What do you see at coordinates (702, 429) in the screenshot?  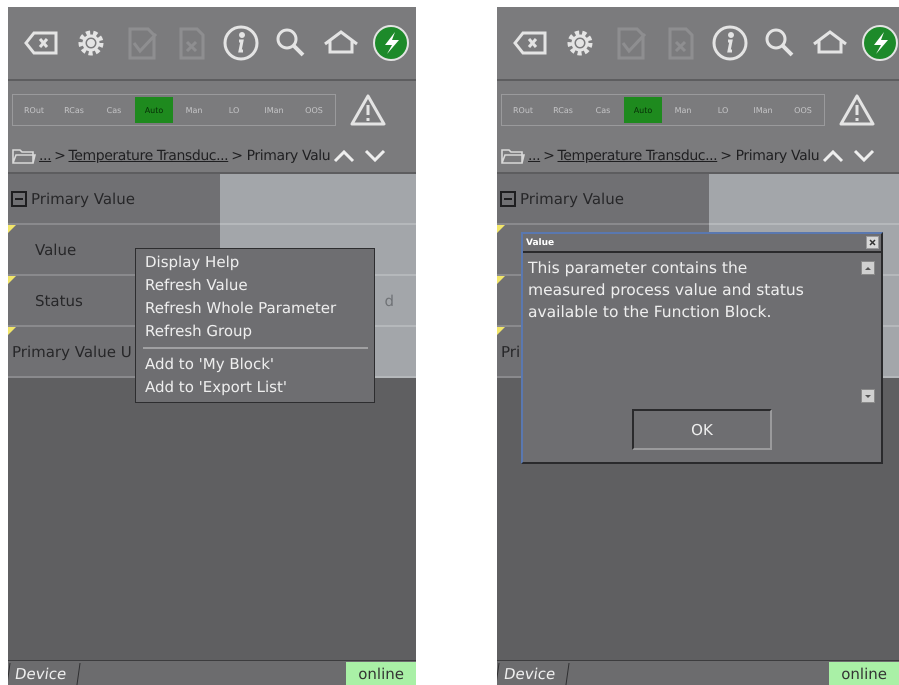 I see `ok-button: OK` at bounding box center [702, 429].